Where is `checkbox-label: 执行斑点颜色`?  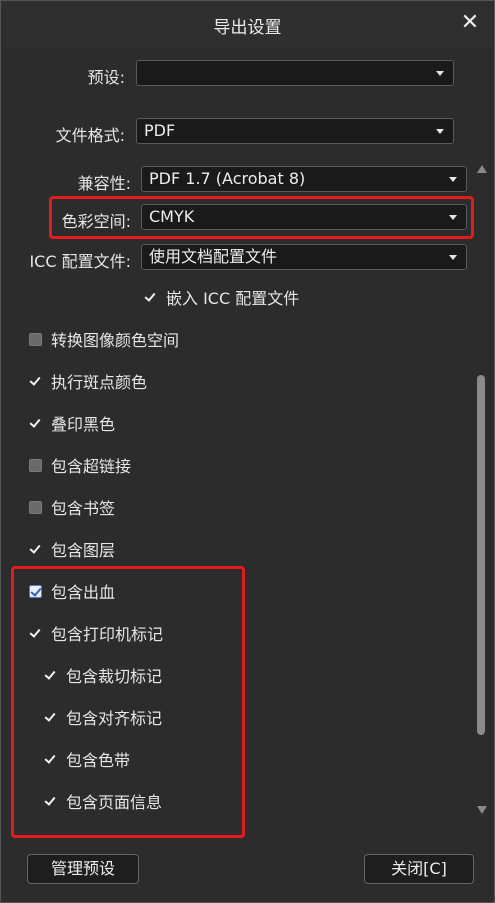 checkbox-label: 执行斑点颜色 is located at coordinates (99, 382).